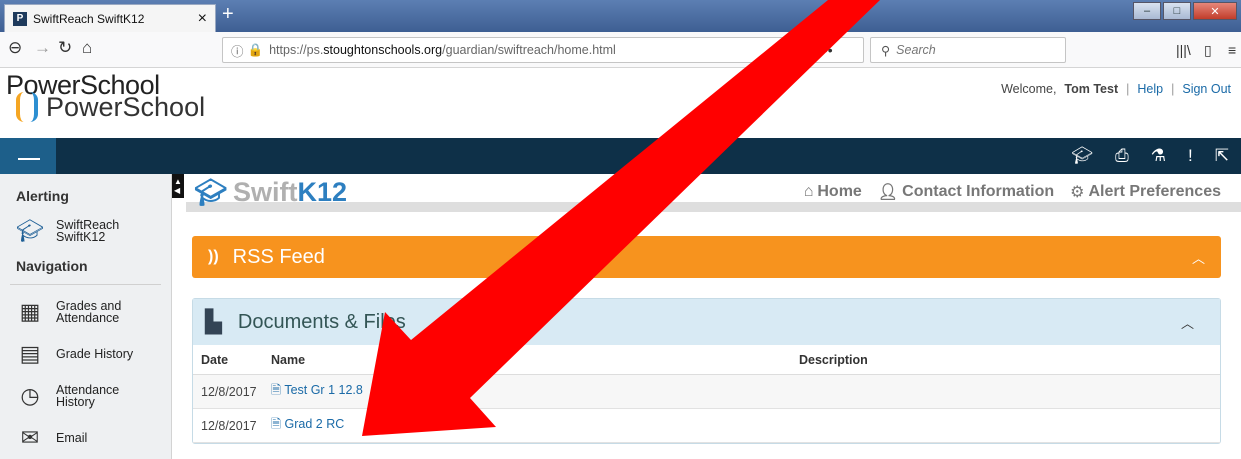 This screenshot has height=459, width=1241. What do you see at coordinates (213, 321) in the screenshot?
I see `document-icon: ▙` at bounding box center [213, 321].